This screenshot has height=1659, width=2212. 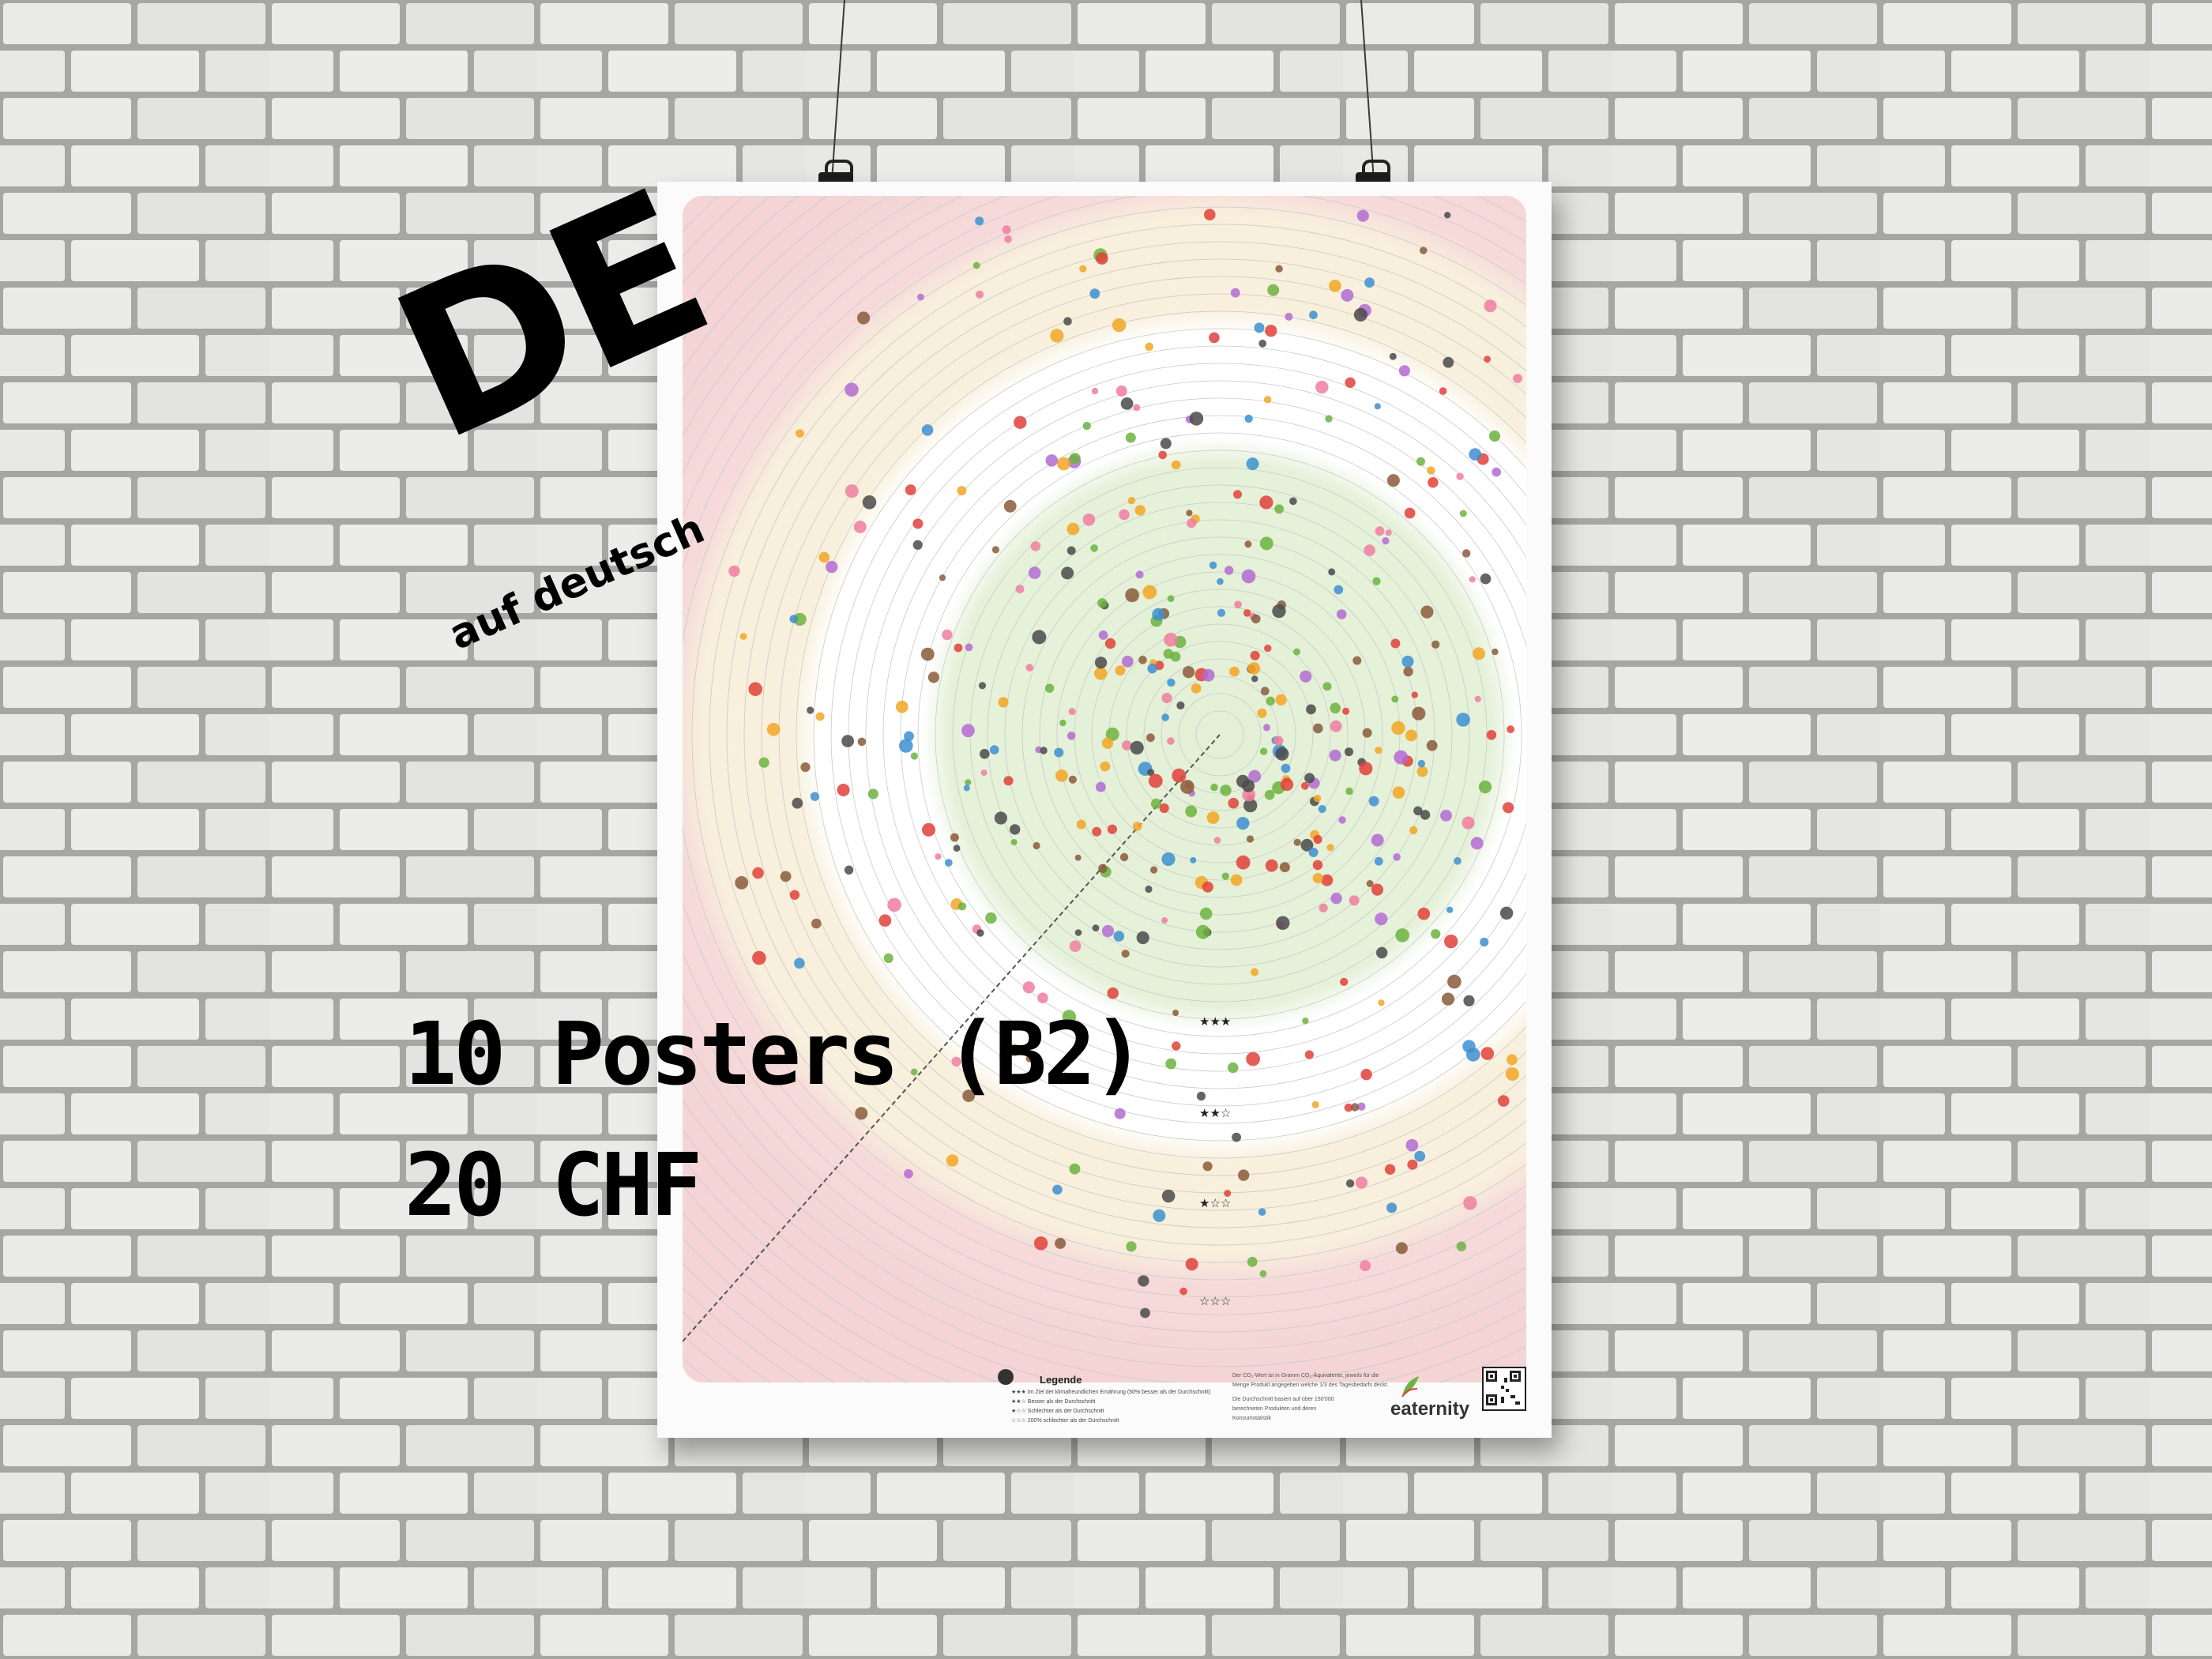 I want to click on legend-title: Legende, so click(x=1061, y=1380).